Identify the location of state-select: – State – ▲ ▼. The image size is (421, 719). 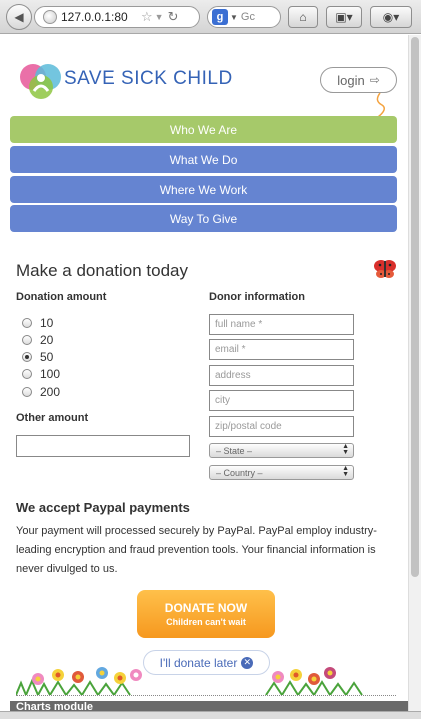
(281, 450).